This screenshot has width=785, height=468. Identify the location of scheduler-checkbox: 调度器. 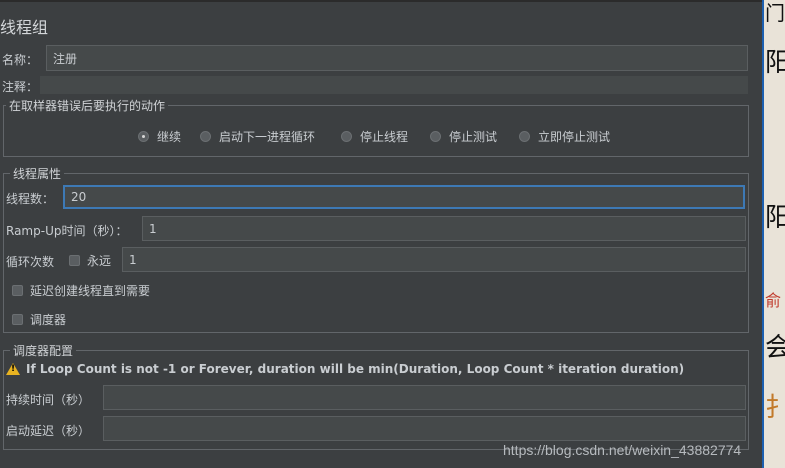
(39, 319).